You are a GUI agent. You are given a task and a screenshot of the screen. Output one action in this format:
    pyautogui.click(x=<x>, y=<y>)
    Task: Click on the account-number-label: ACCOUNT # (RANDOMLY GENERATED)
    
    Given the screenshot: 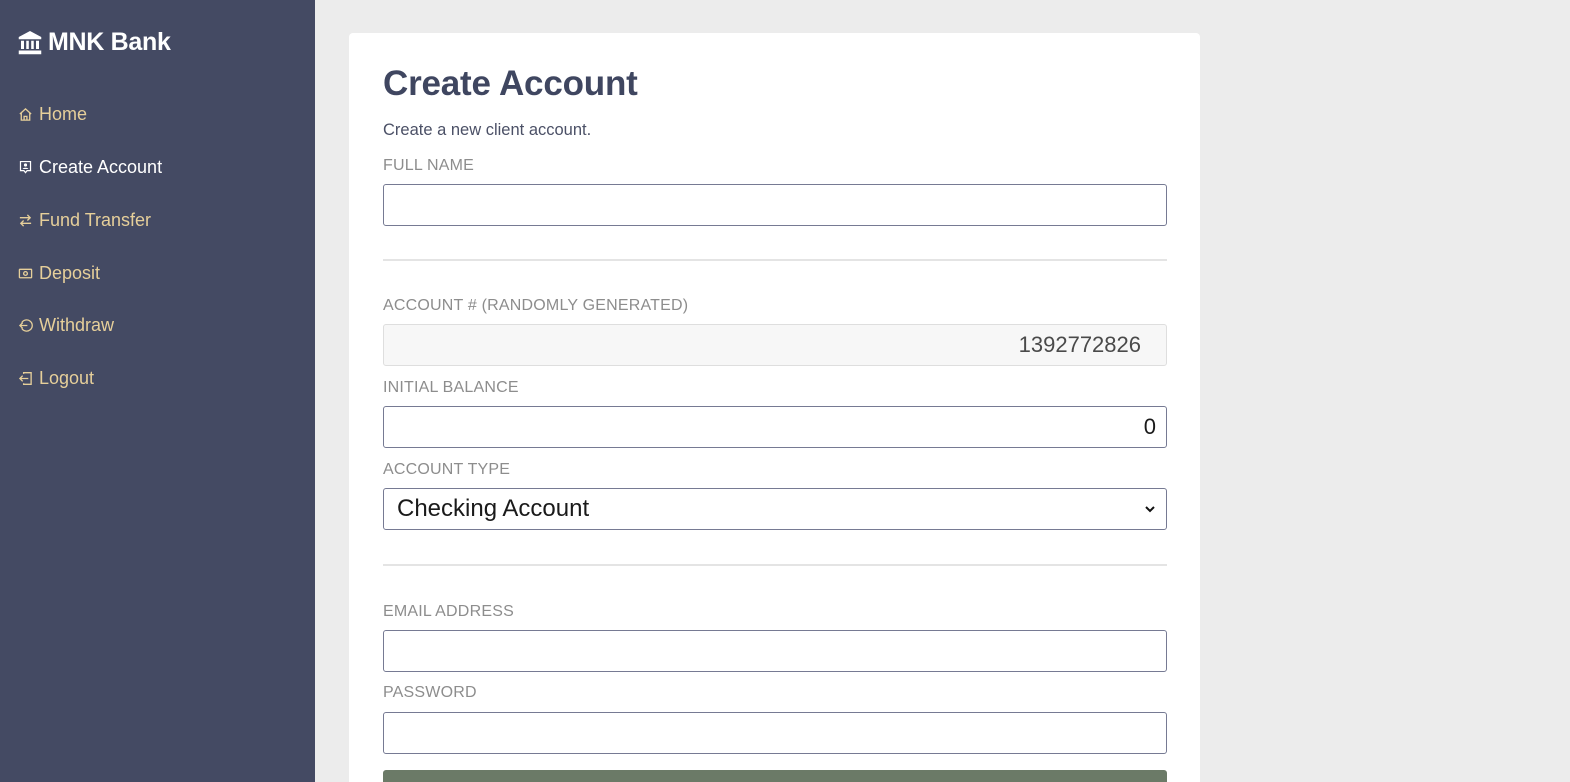 What is the action you would take?
    pyautogui.click(x=536, y=305)
    